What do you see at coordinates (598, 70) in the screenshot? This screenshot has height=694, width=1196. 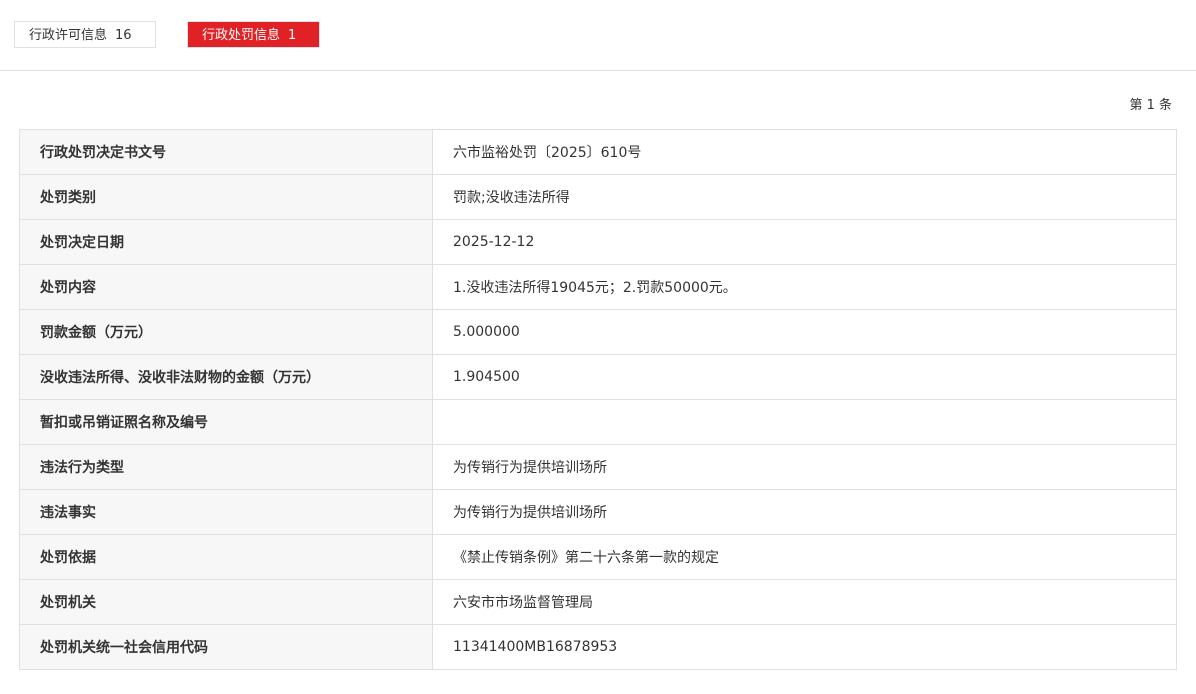 I see `divider` at bounding box center [598, 70].